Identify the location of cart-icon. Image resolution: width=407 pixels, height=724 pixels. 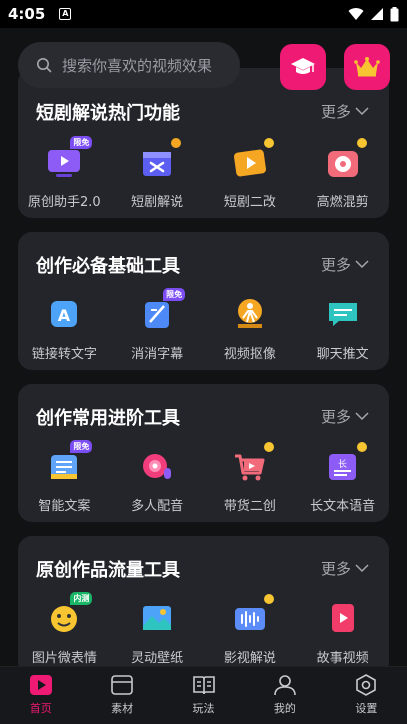
(252, 464).